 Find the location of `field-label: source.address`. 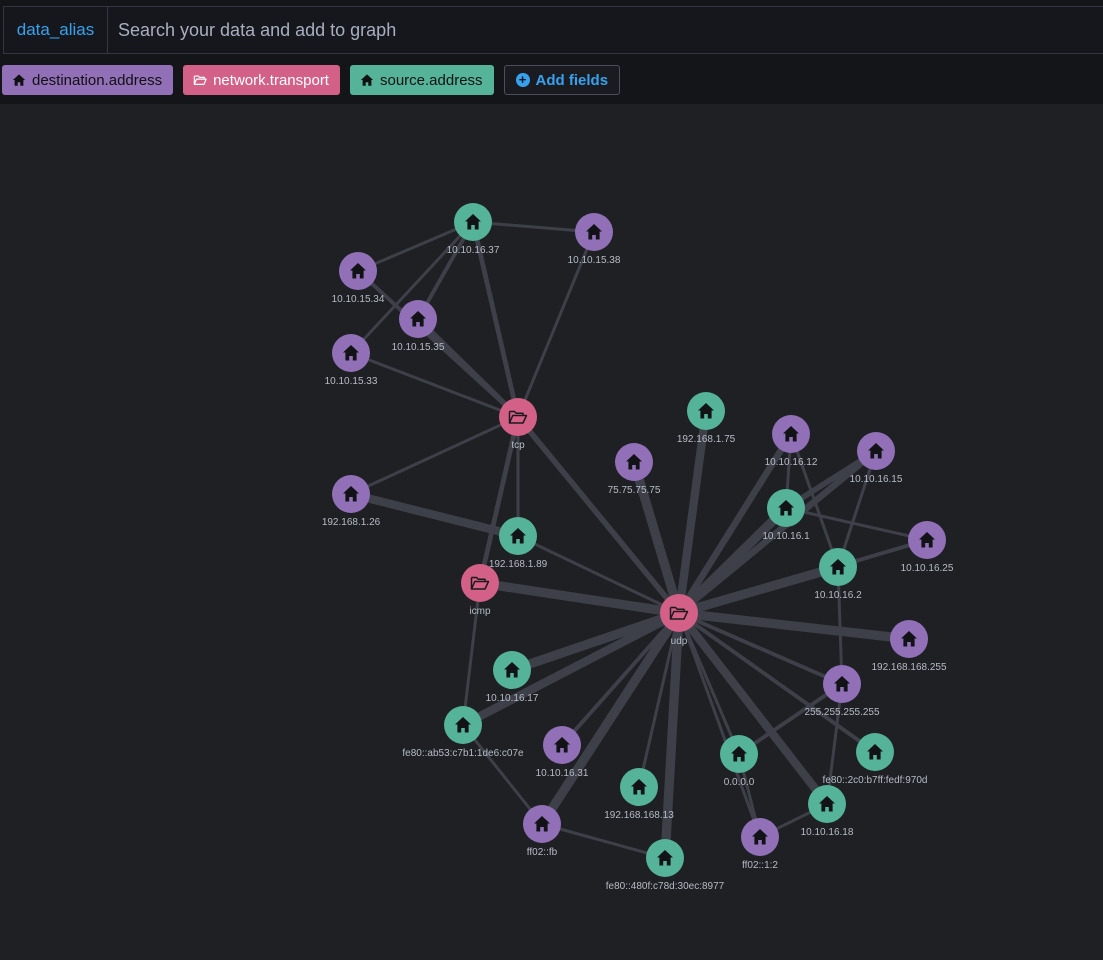

field-label: source.address is located at coordinates (431, 80).